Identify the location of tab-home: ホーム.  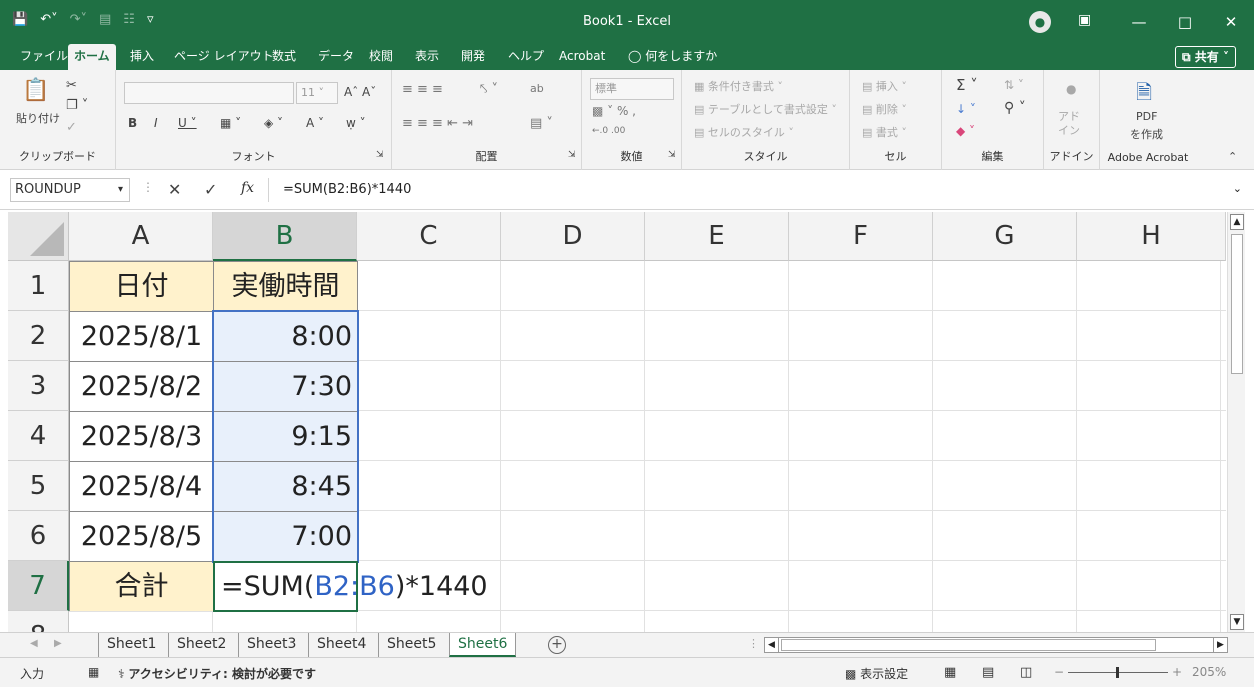
(92, 57).